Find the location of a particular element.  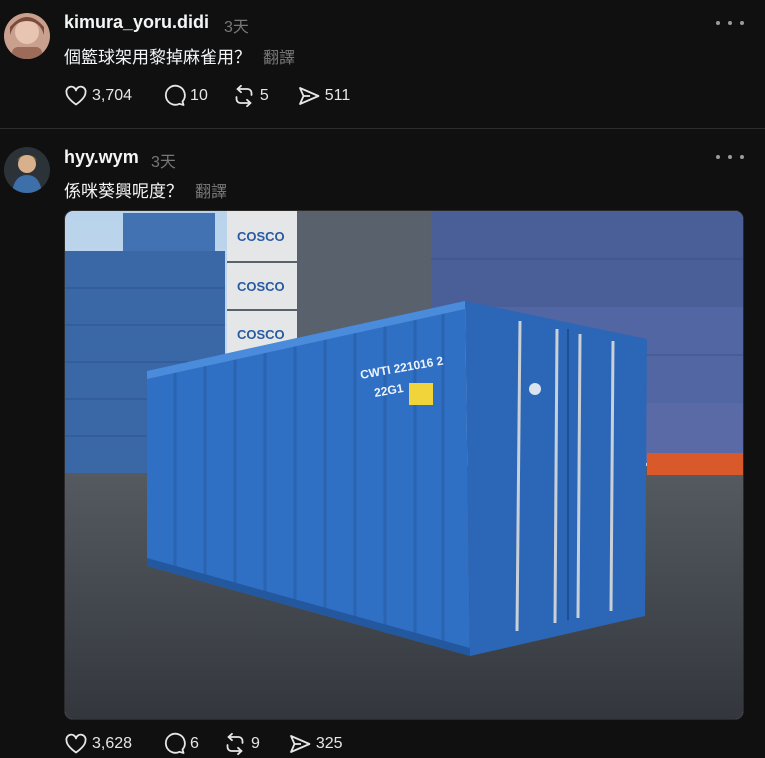

share-count: 511 is located at coordinates (337, 95).